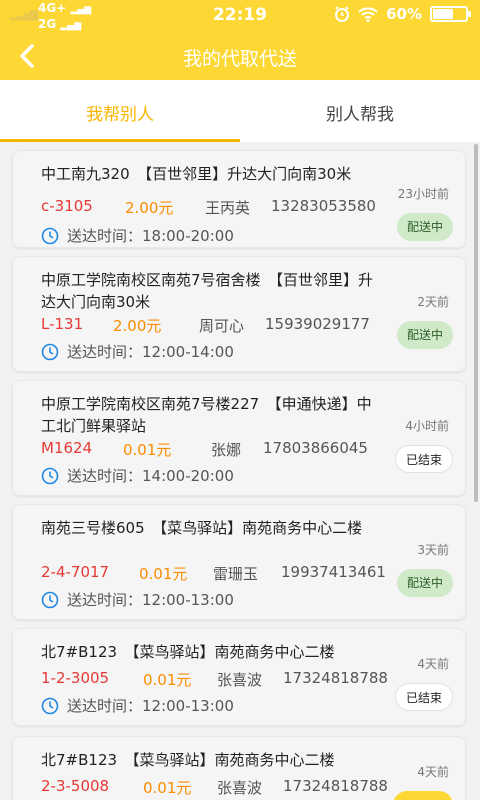 This screenshot has height=800, width=480. Describe the element at coordinates (67, 448) in the screenshot. I see `order-code: M1624` at that location.